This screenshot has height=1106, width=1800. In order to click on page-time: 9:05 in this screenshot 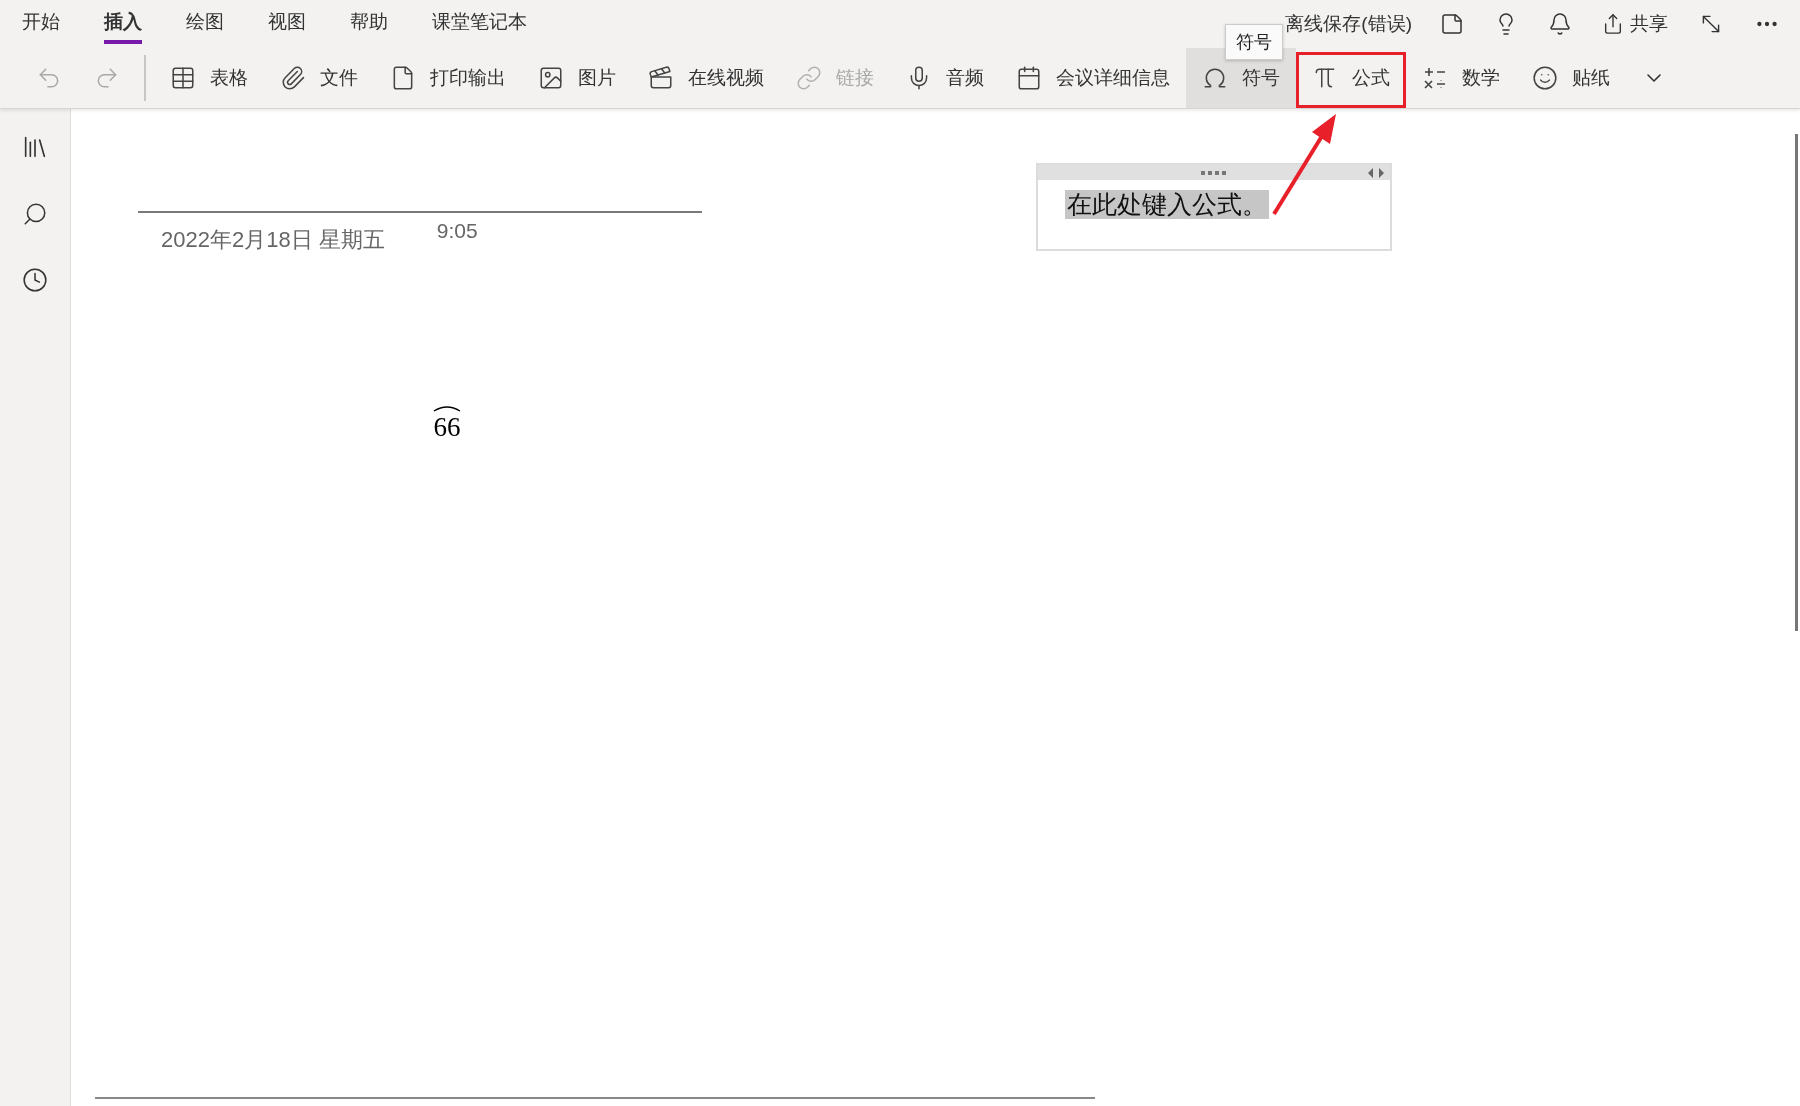, I will do `click(457, 231)`.